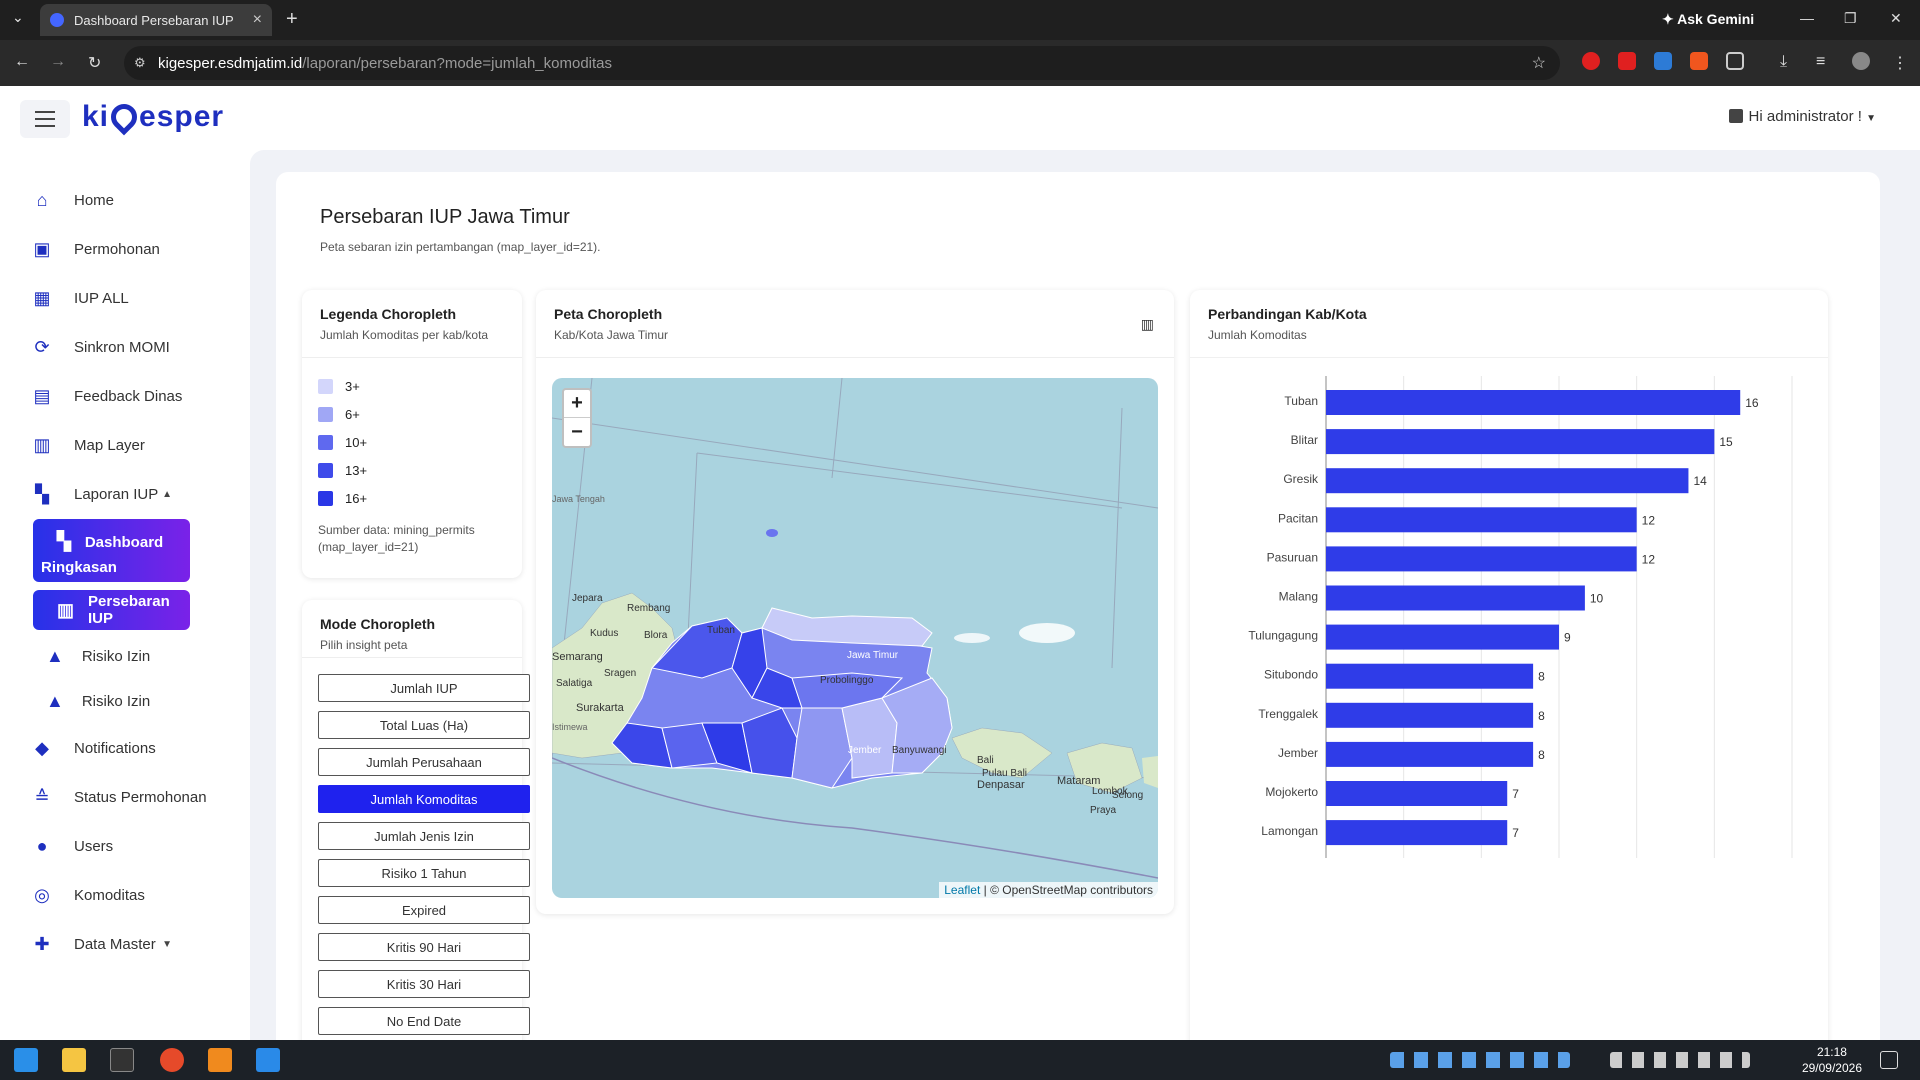  Describe the element at coordinates (94, 63) in the screenshot. I see `reload-icon: ↻` at that location.